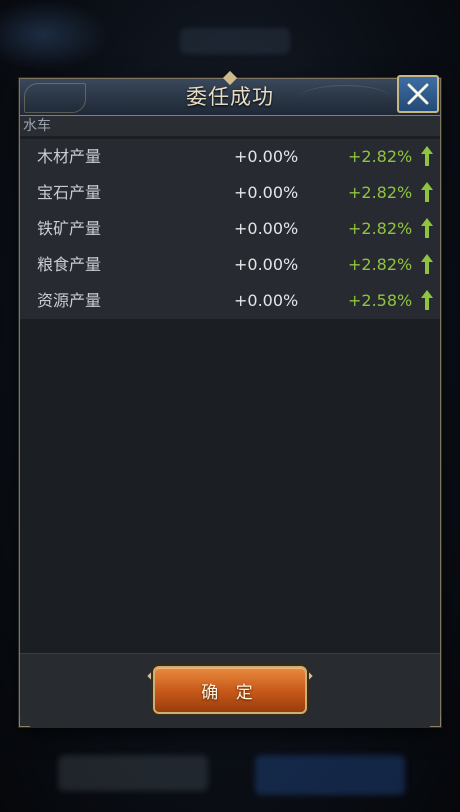  I want to click on stat-label: 资源产量, so click(69, 300).